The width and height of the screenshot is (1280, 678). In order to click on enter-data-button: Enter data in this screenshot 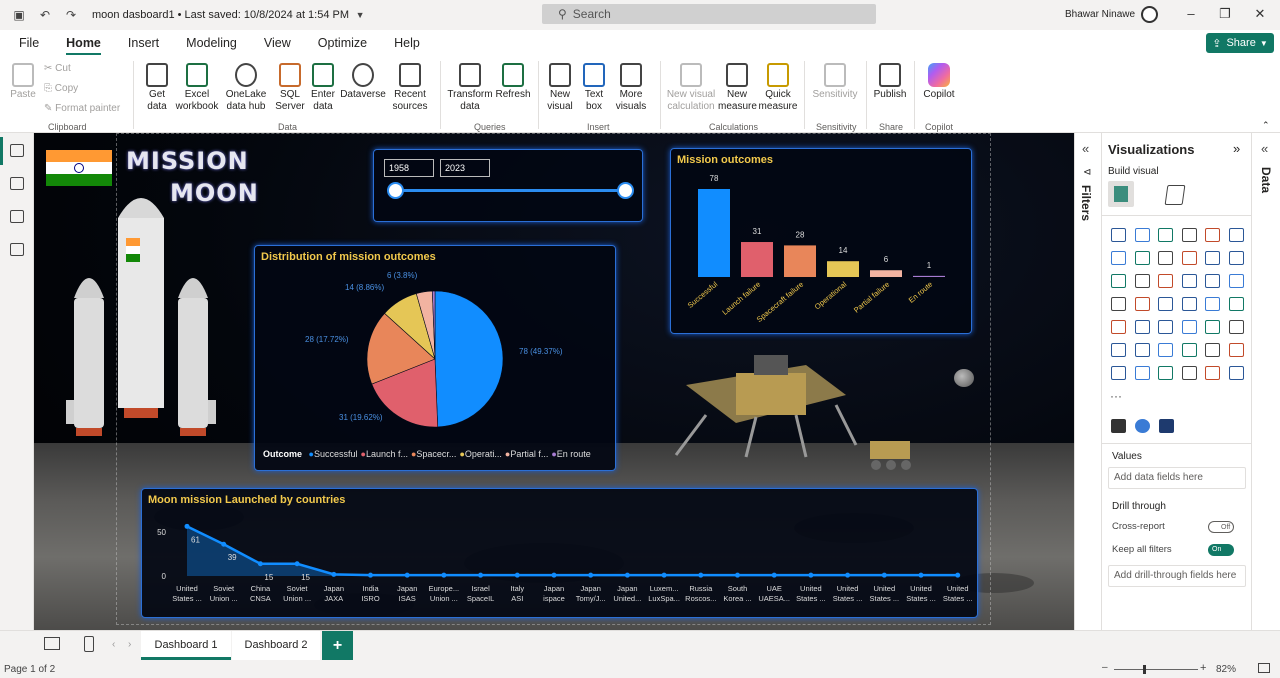, I will do `click(323, 88)`.